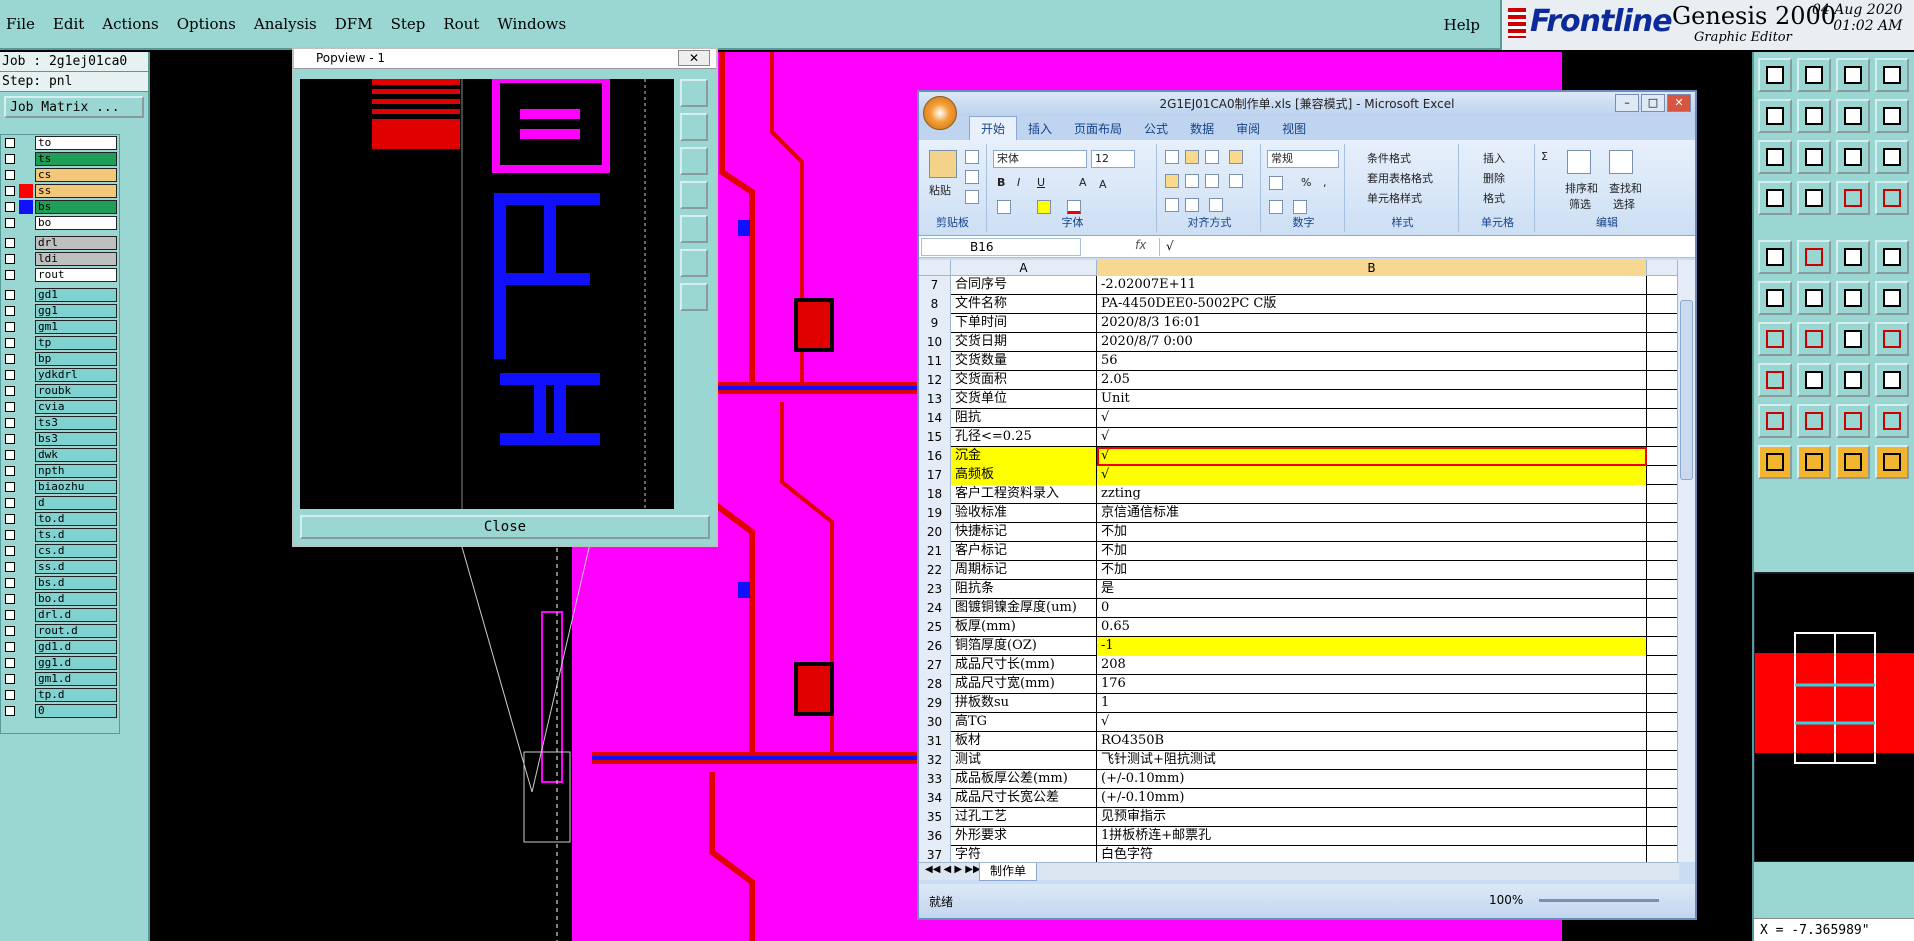  I want to click on layer-row: drl, so click(60, 243).